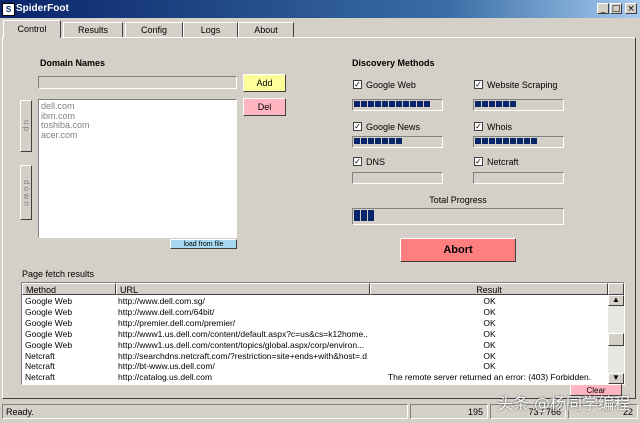 Image resolution: width=640 pixels, height=423 pixels. Describe the element at coordinates (166, 311) in the screenshot. I see `url-cell: http://www.dell.com/64bit/` at that location.